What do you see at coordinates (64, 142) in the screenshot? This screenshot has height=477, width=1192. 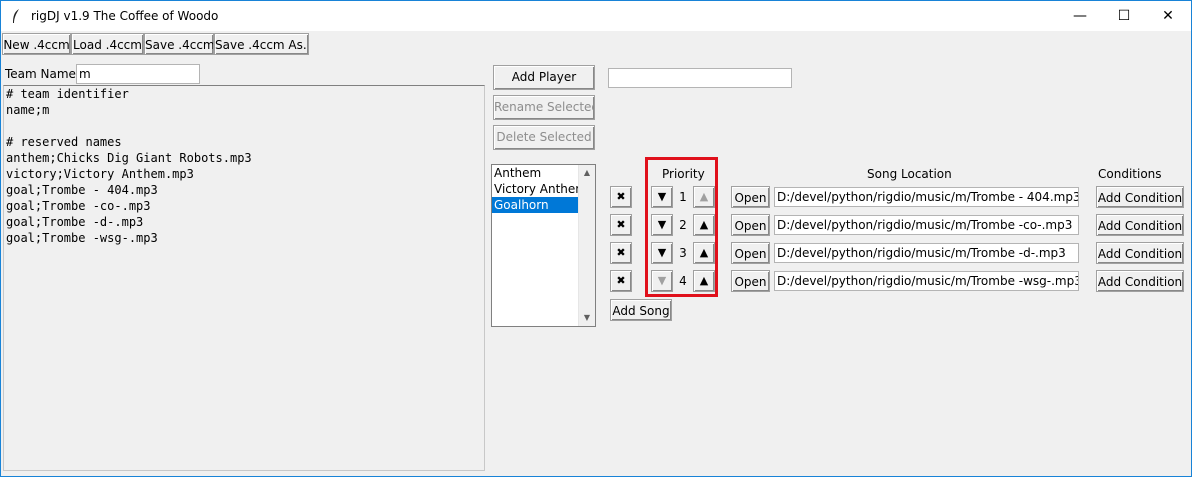 I see `config-line: # reserved names` at bounding box center [64, 142].